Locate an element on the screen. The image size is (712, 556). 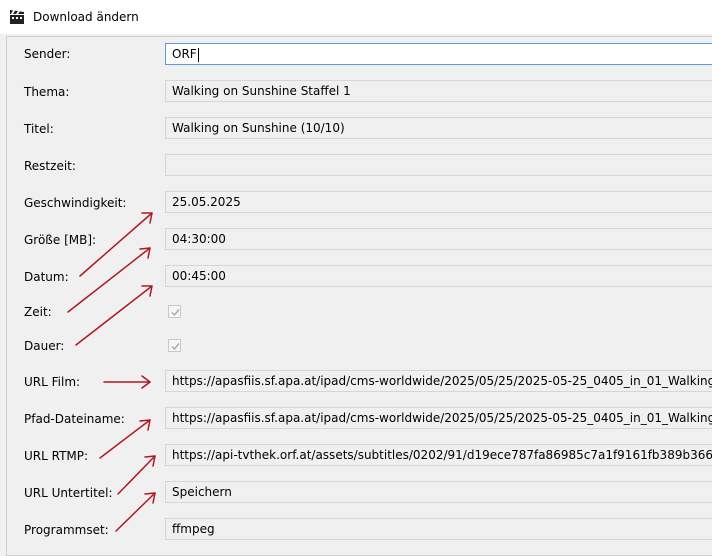
label-groesse: Größe [MB]: is located at coordinates (60, 240).